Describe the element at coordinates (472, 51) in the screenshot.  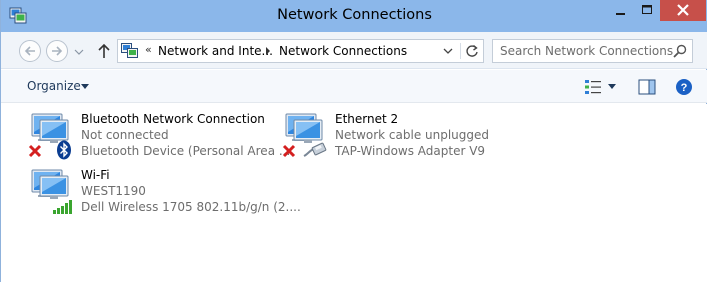
I see `refresh-icon` at that location.